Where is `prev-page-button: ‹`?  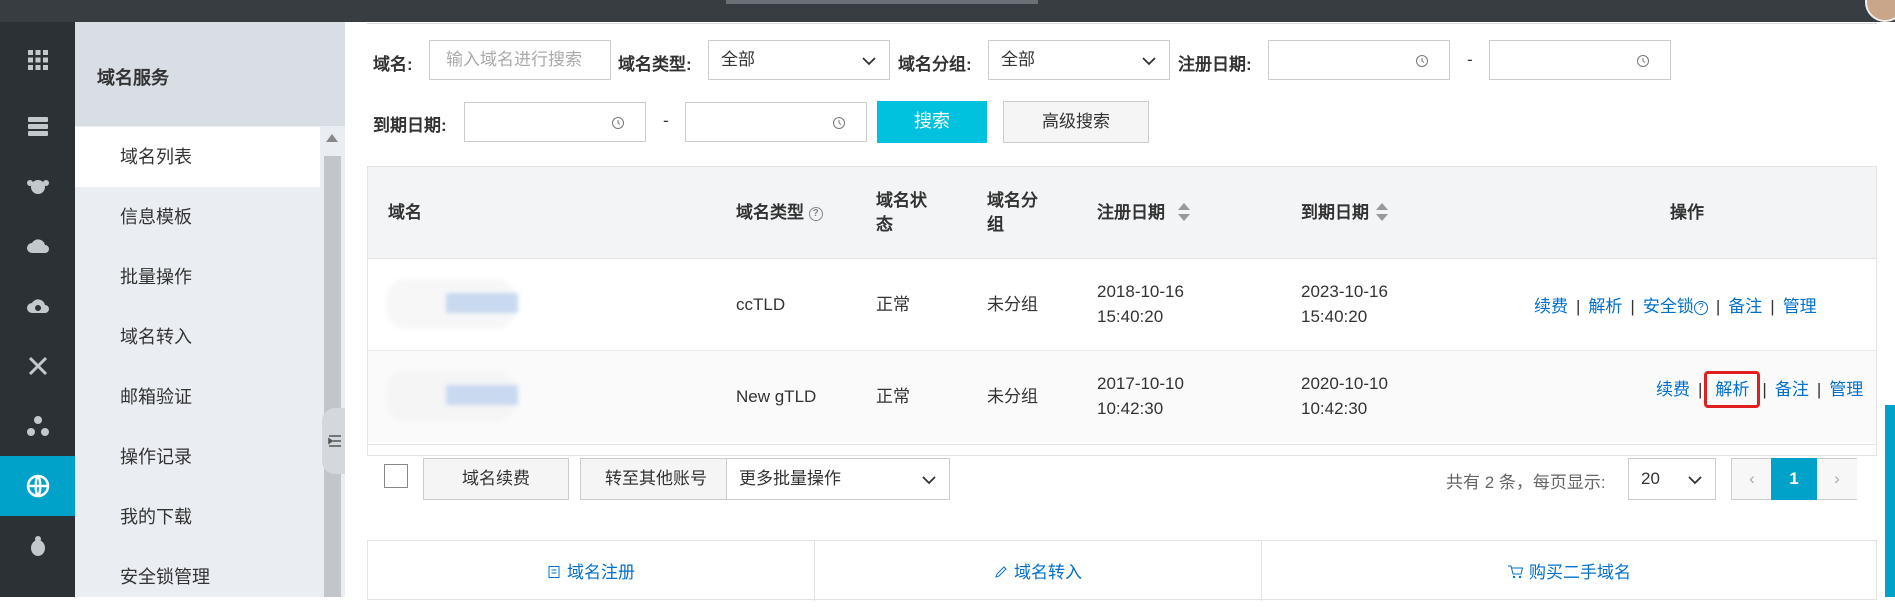
prev-page-button: ‹ is located at coordinates (1752, 479).